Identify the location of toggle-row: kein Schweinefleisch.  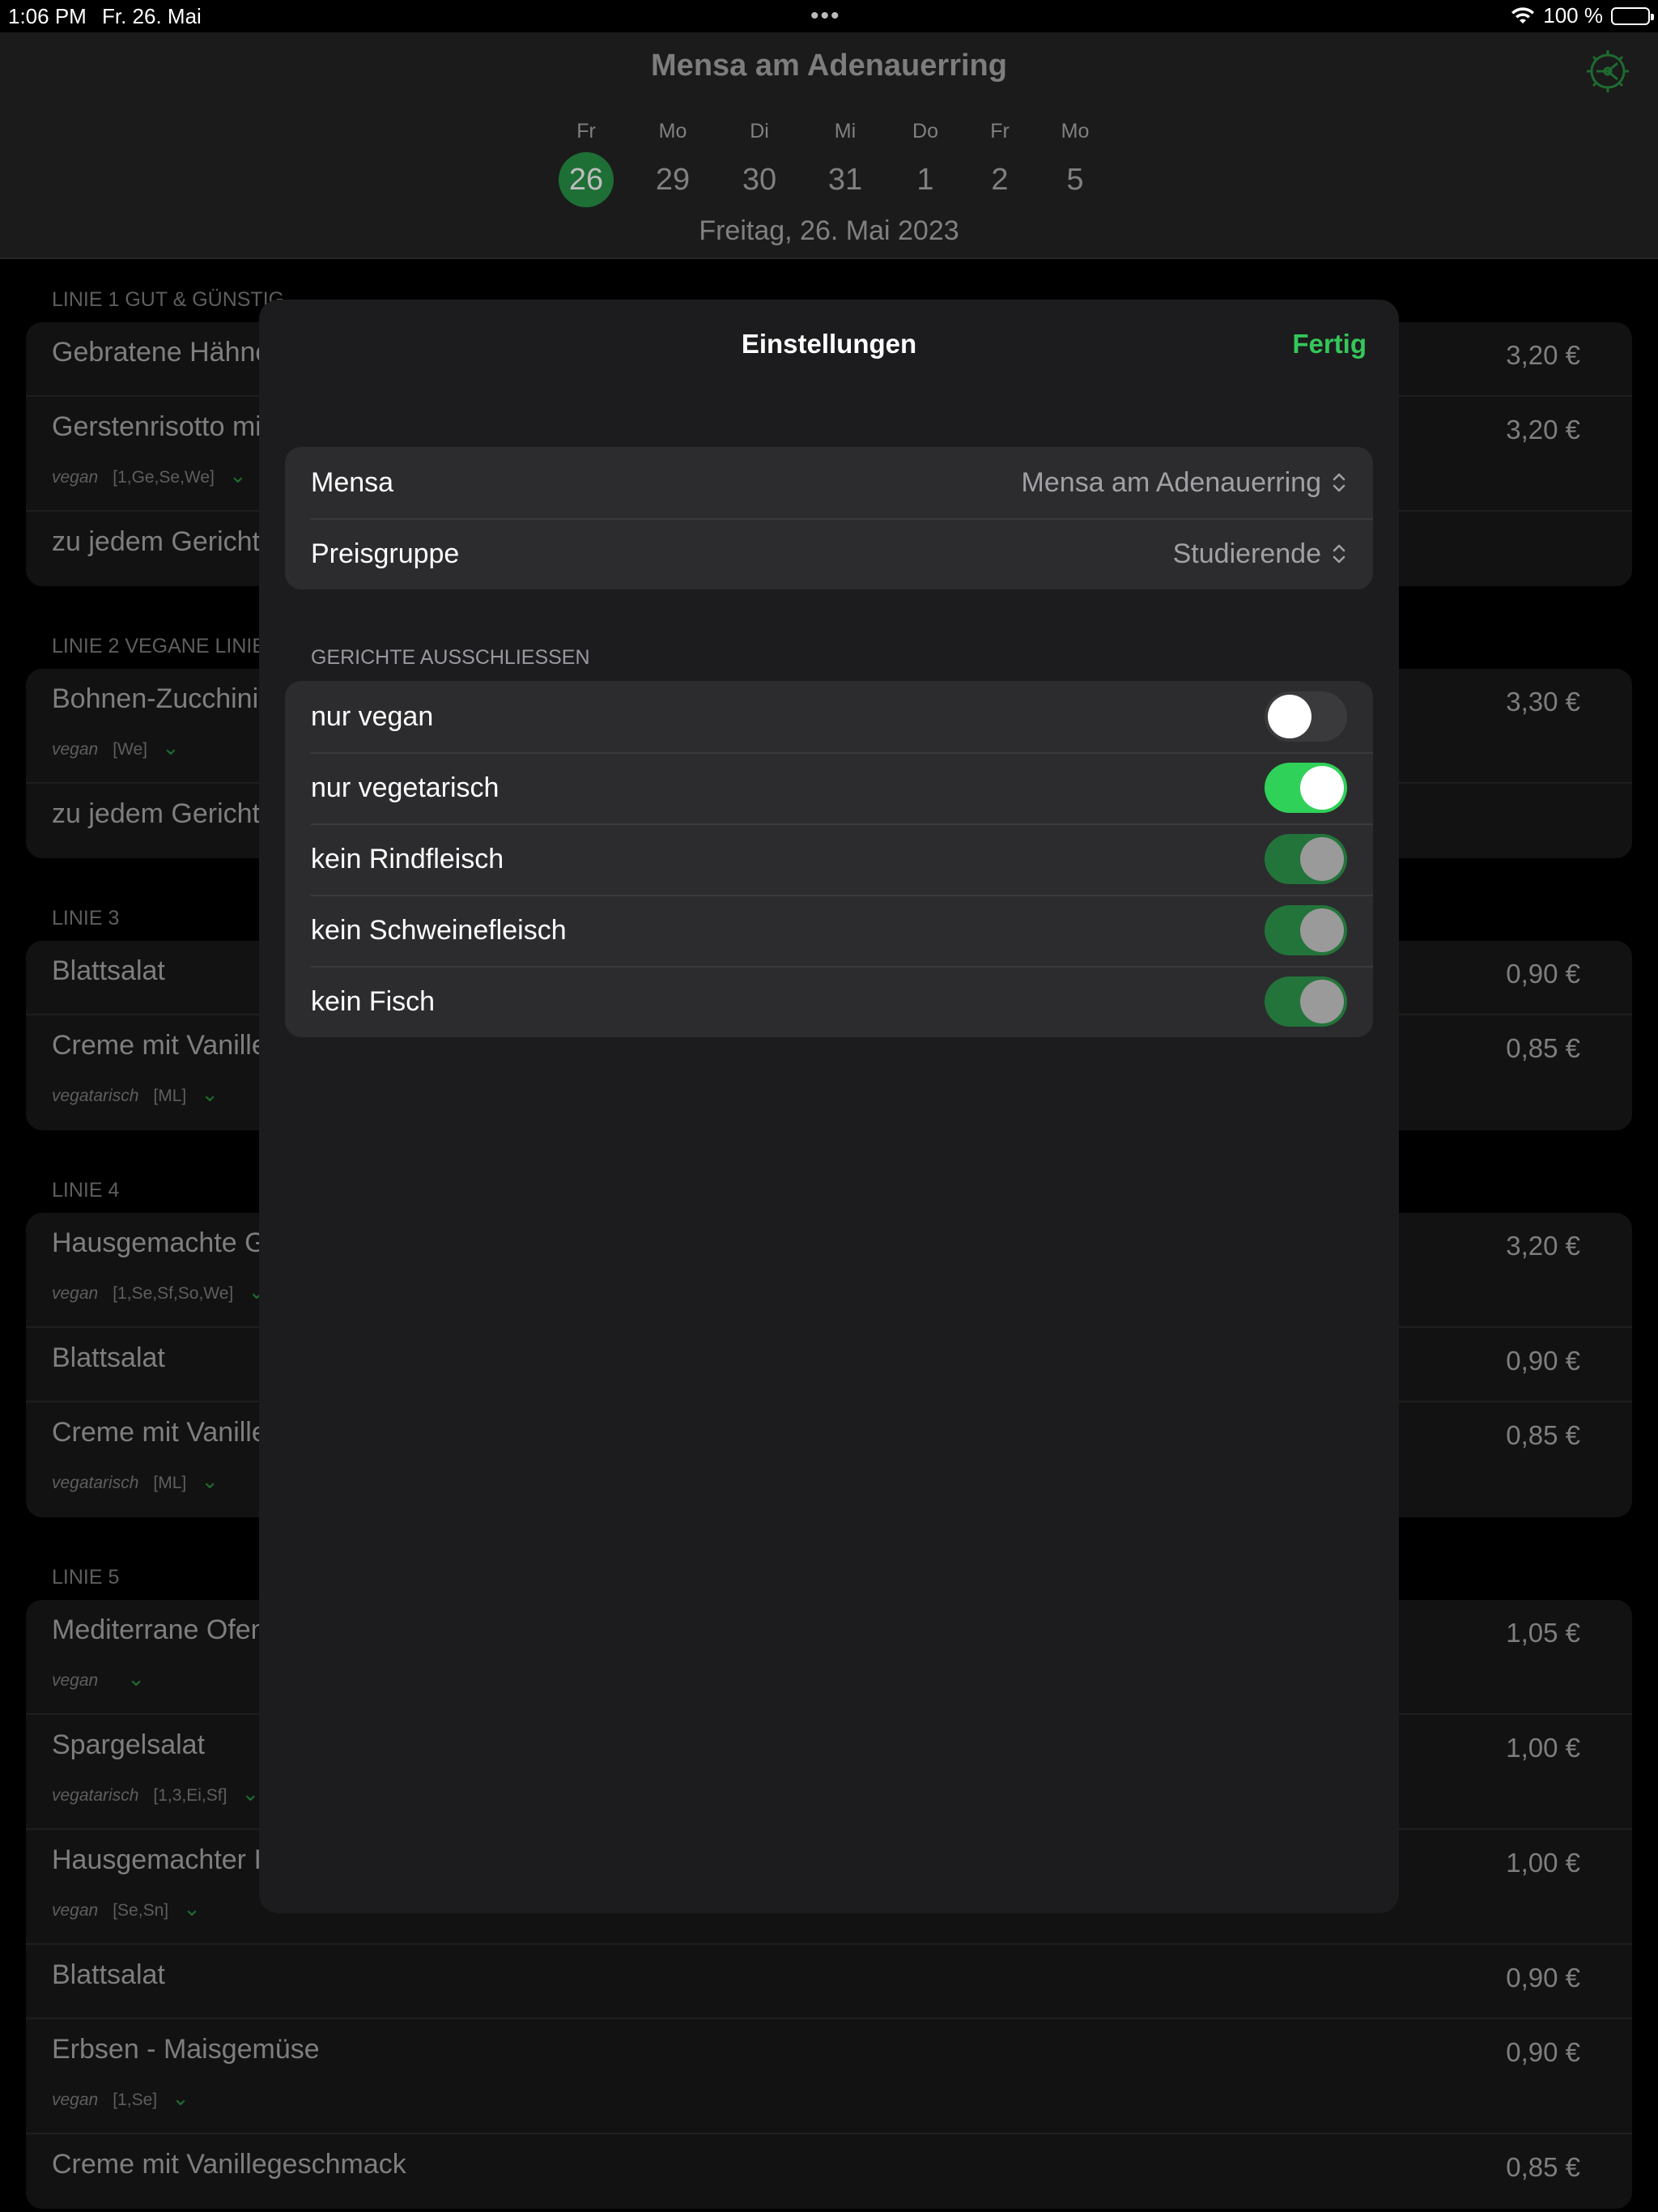
(829, 931).